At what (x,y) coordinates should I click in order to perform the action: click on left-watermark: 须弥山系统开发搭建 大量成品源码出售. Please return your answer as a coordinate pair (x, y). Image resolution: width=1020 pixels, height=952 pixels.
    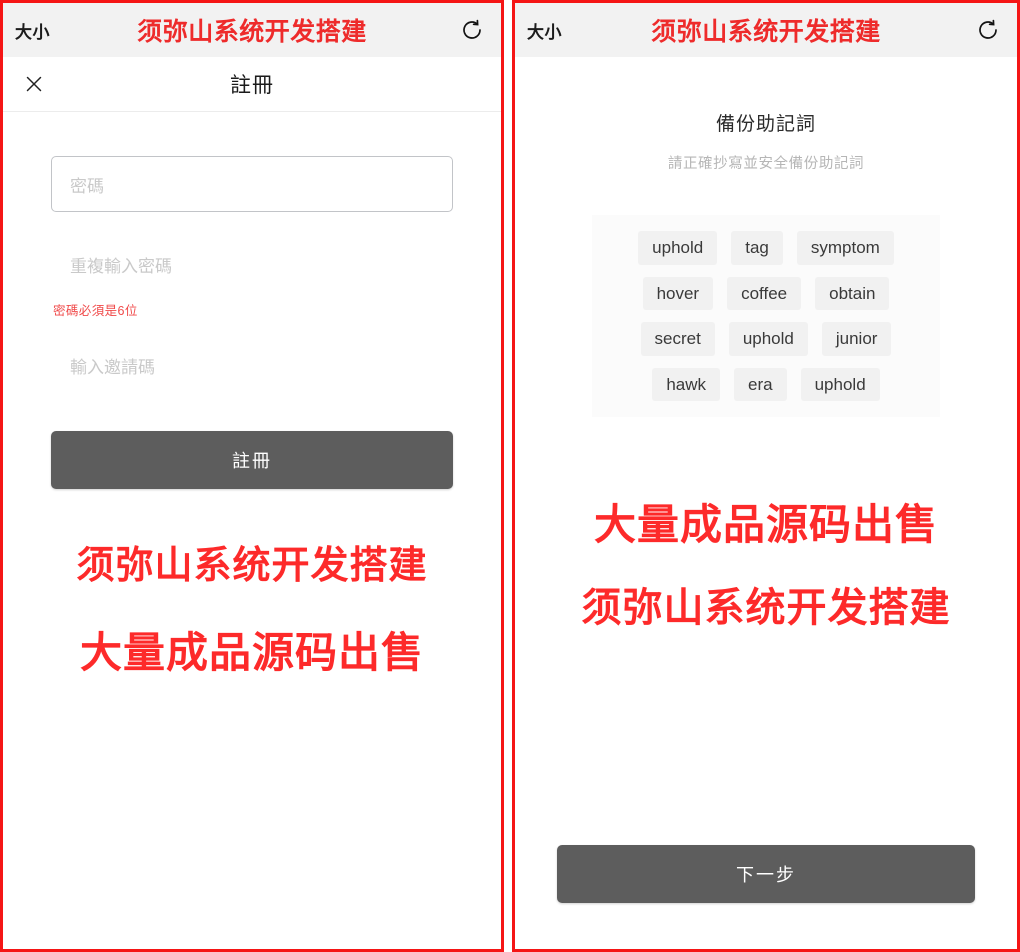
    Looking at the image, I should click on (252, 582).